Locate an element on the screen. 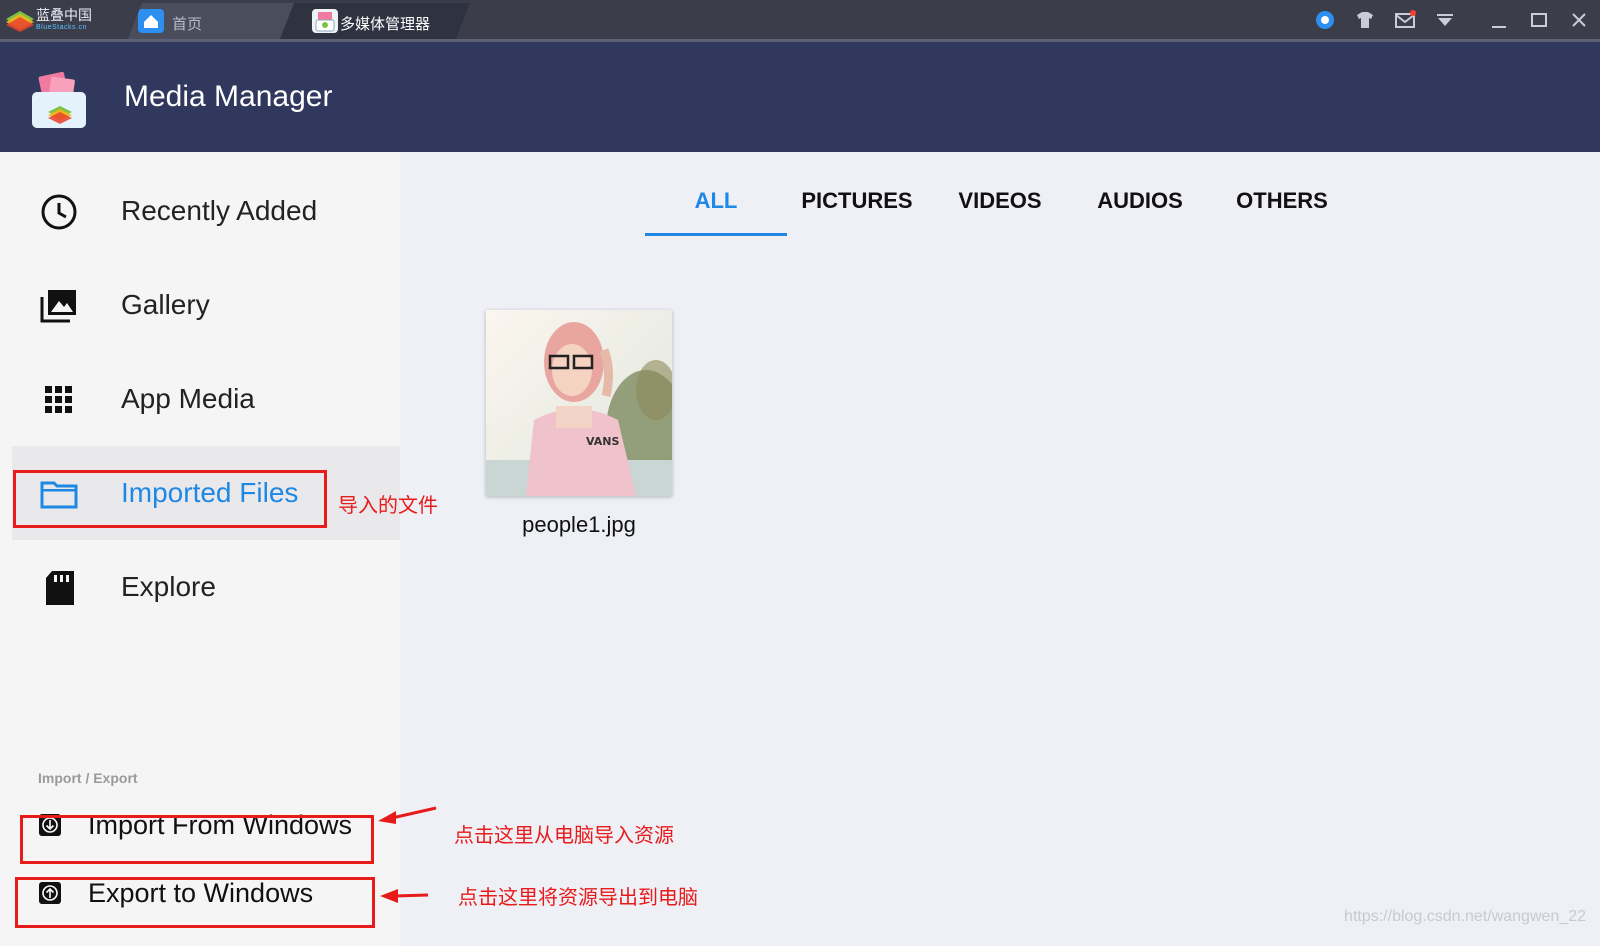 The width and height of the screenshot is (1600, 946). page-title: Media Manager is located at coordinates (228, 96).